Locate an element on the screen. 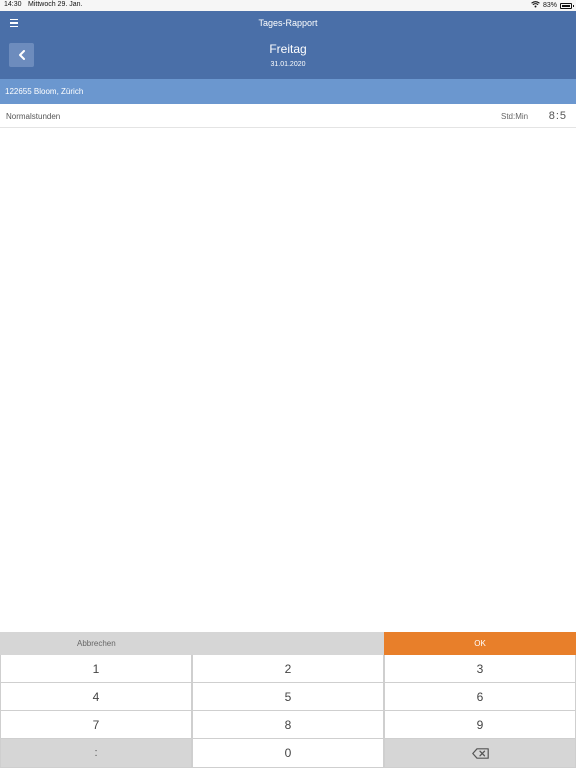 Image resolution: width=576 pixels, height=768 pixels. key-9: 9 is located at coordinates (480, 725).